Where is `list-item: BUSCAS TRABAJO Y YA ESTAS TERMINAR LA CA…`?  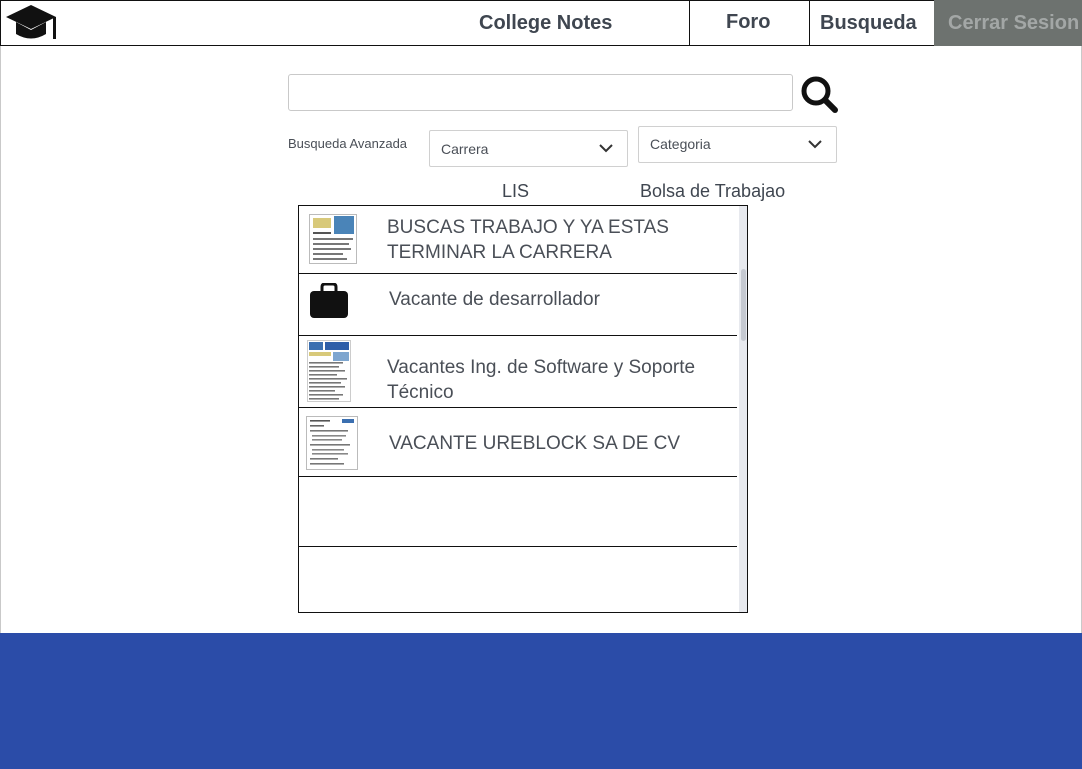
list-item: BUSCAS TRABAJO Y YA ESTAS TERMINAR LA CA… is located at coordinates (518, 240).